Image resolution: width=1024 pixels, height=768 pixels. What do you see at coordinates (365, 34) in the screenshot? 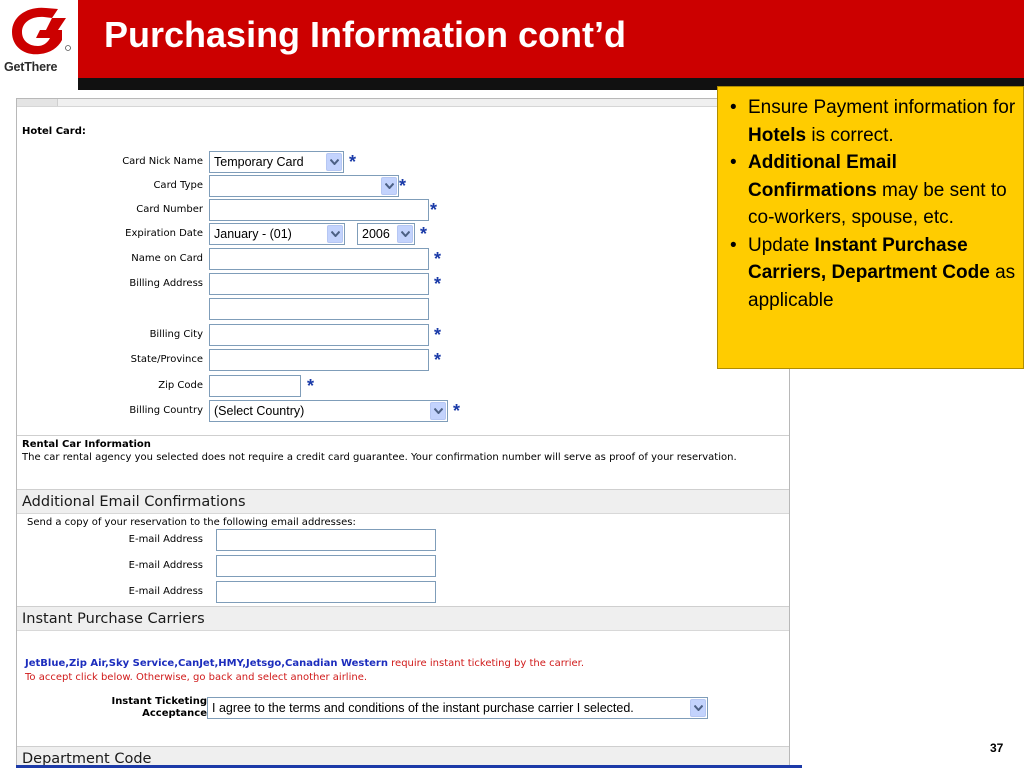
I see `slide-title: Purchasing Information cont’d` at bounding box center [365, 34].